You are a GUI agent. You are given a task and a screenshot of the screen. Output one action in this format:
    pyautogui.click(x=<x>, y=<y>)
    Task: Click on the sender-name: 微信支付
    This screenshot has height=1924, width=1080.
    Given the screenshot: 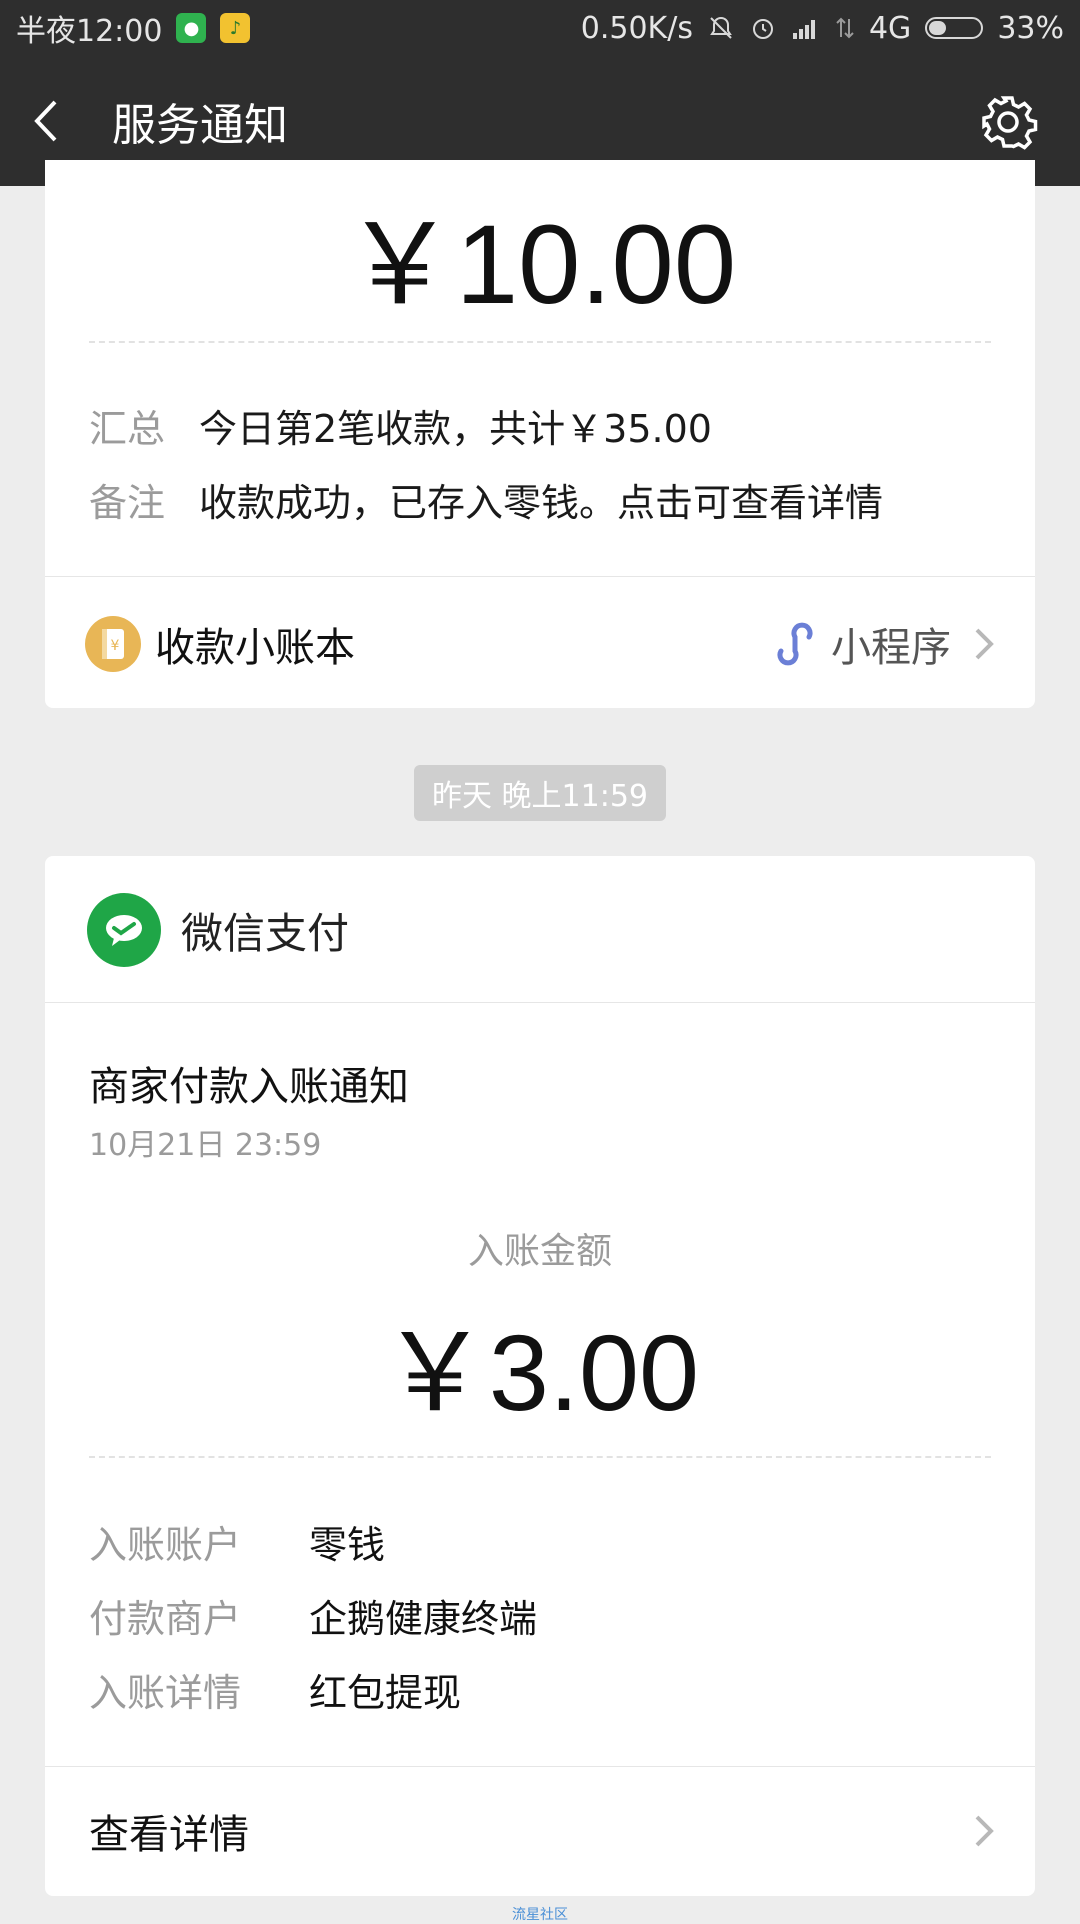 What is the action you would take?
    pyautogui.click(x=265, y=933)
    